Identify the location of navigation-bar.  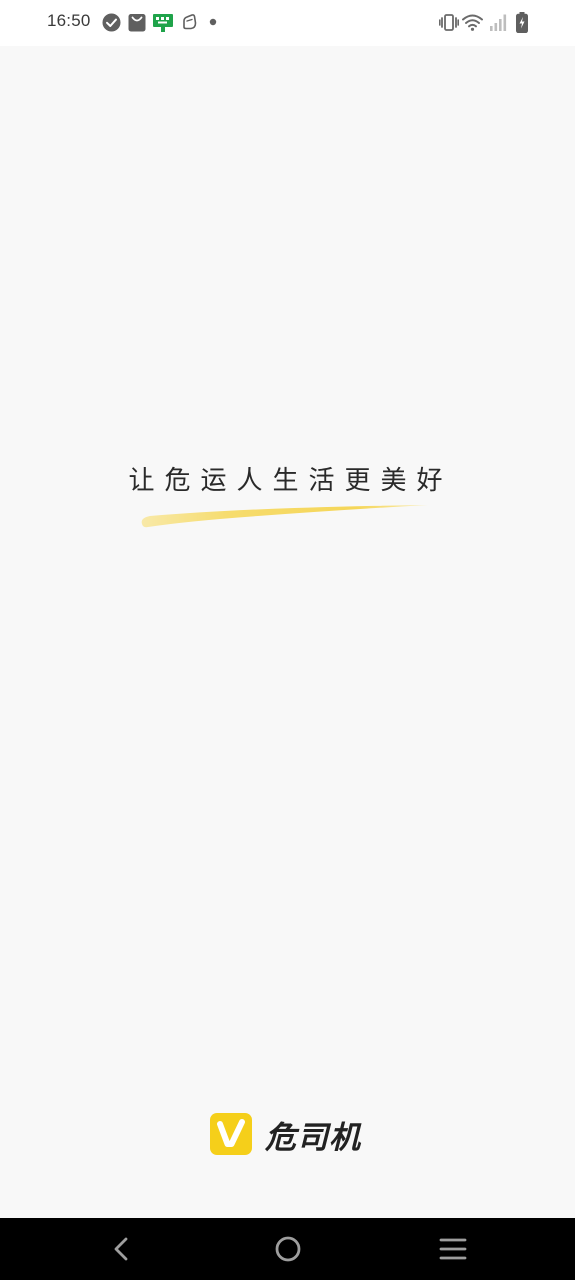
(287, 1249).